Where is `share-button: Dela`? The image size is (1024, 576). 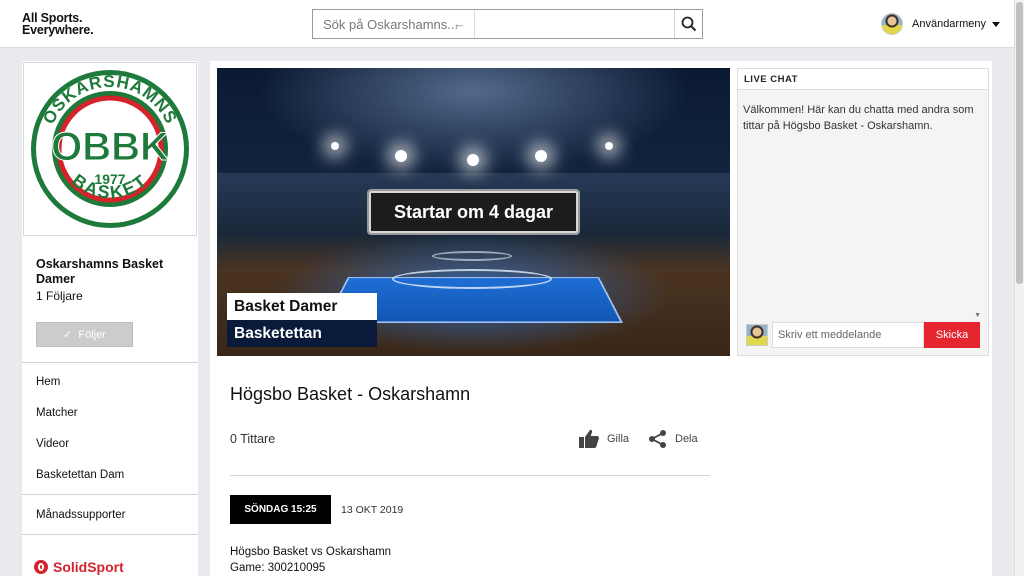 share-button: Dela is located at coordinates (673, 439).